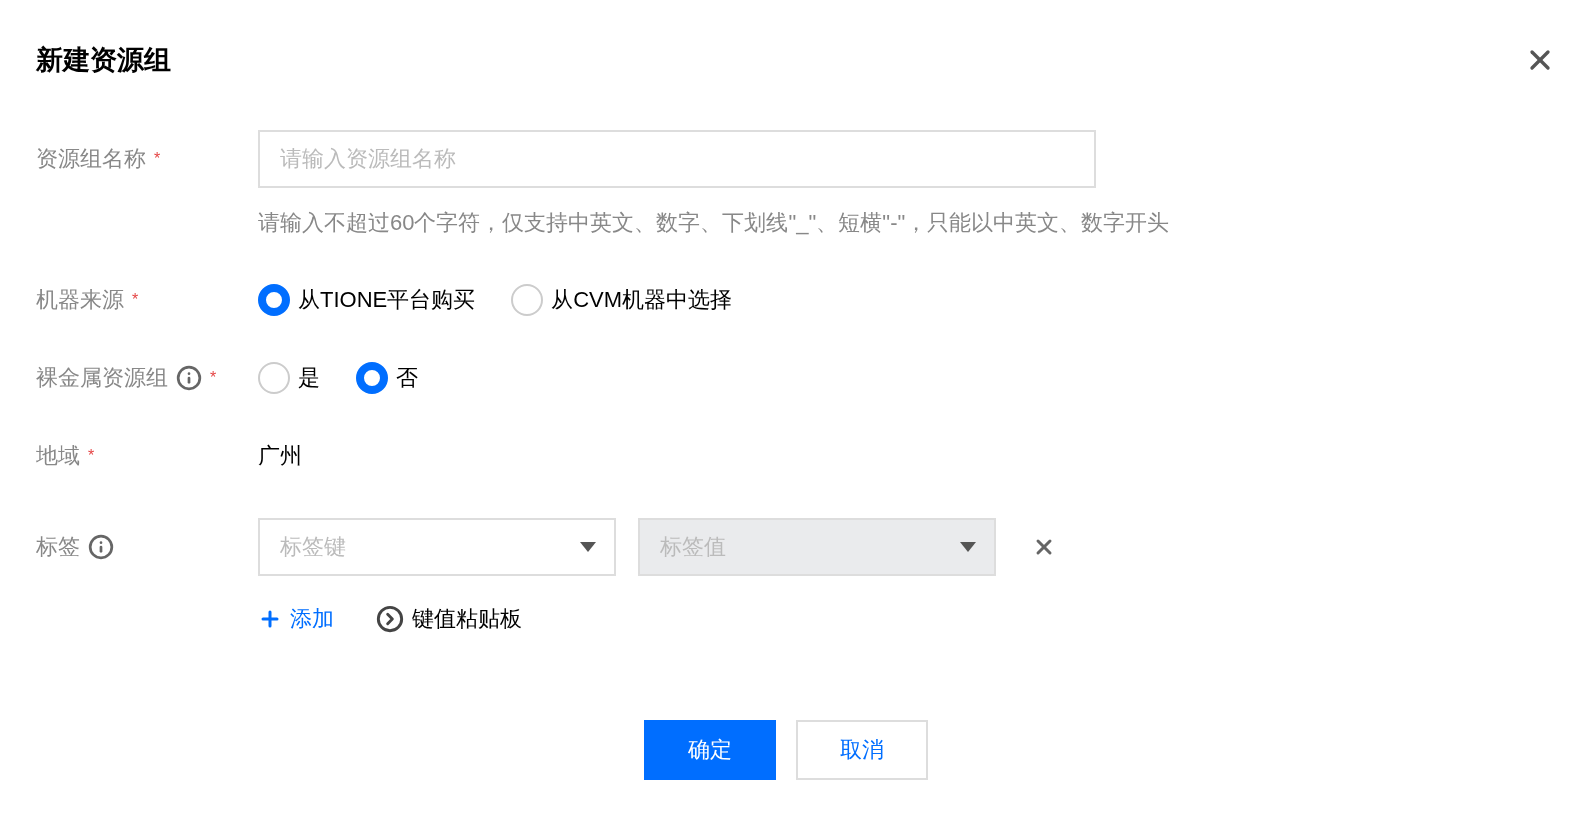 This screenshot has width=1572, height=816. I want to click on cancel-button: 取消, so click(862, 750).